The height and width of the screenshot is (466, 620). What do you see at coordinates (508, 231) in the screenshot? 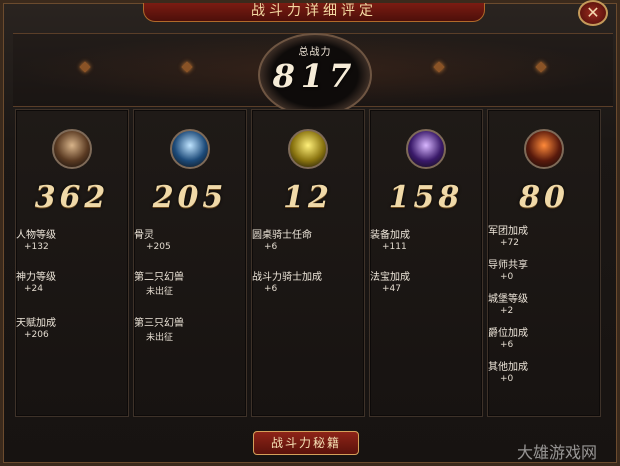
I see `stat-label: 军团加成` at bounding box center [508, 231].